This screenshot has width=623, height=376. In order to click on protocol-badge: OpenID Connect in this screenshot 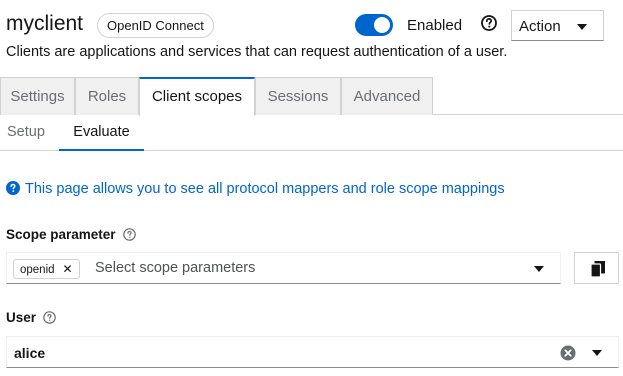, I will do `click(155, 25)`.